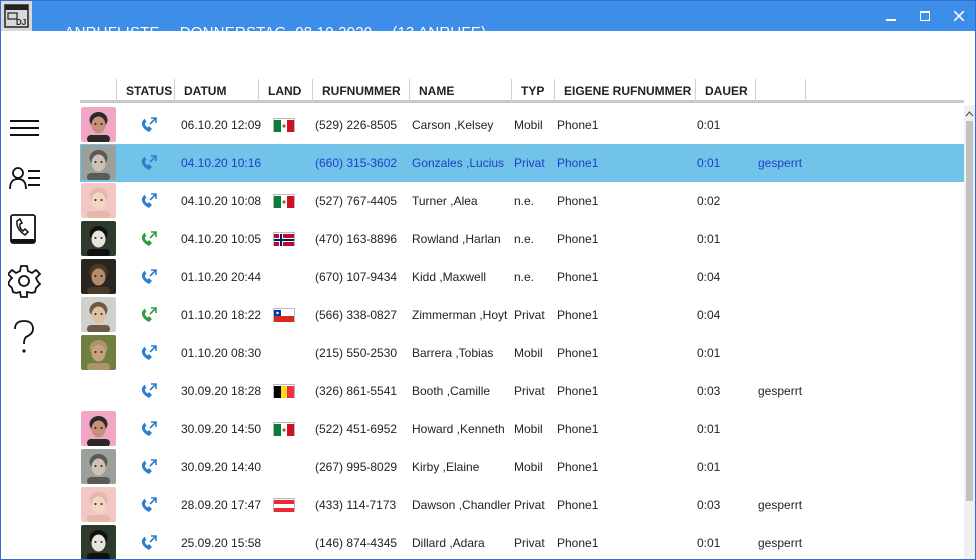 This screenshot has height=560, width=976. I want to click on maximize-button, so click(925, 16).